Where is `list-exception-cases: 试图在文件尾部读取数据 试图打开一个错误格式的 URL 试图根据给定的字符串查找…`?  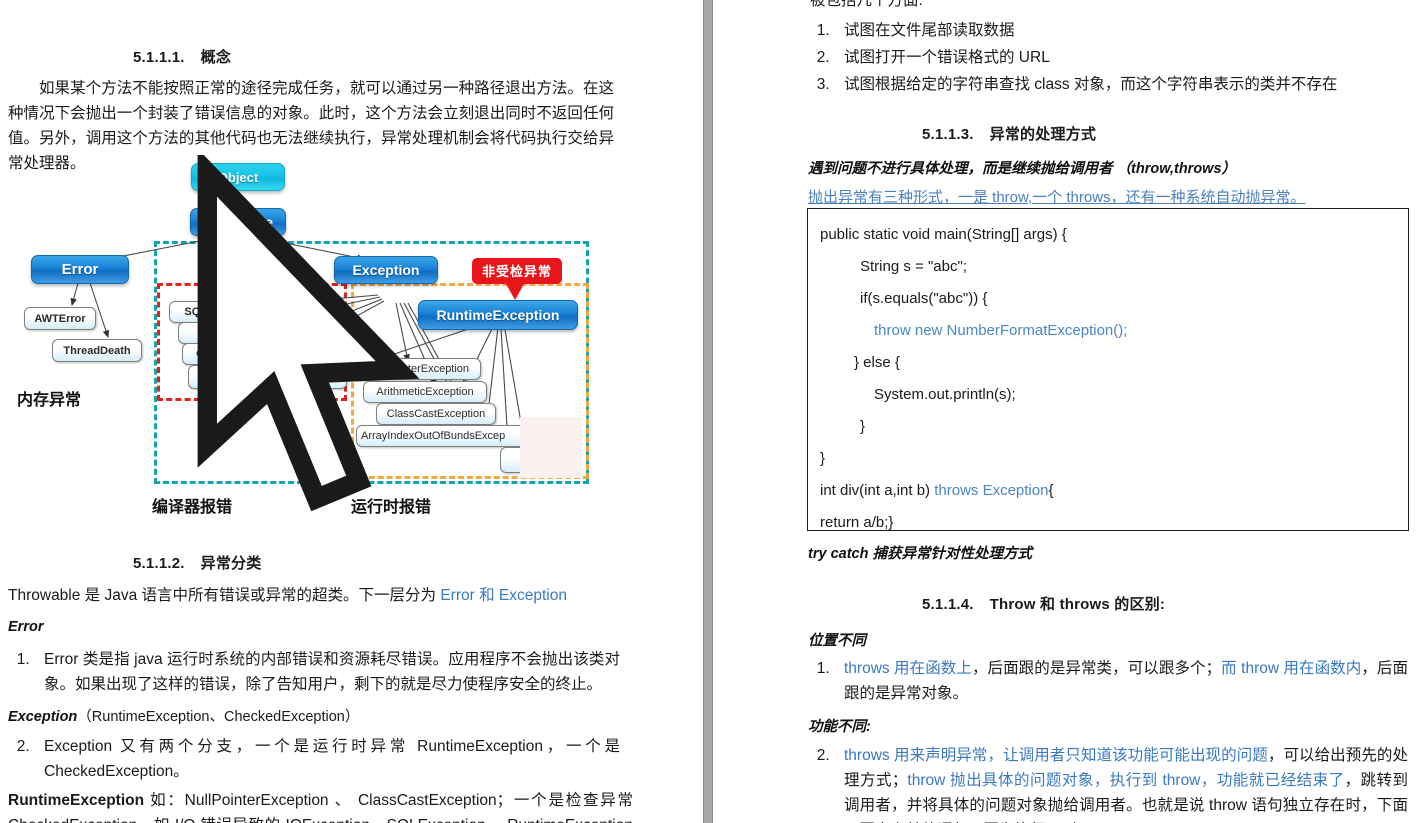
list-exception-cases: 试图在文件尾部读取数据 试图打开一个错误格式的 URL 试图根据给定的字符串查找… is located at coordinates (1100, 57).